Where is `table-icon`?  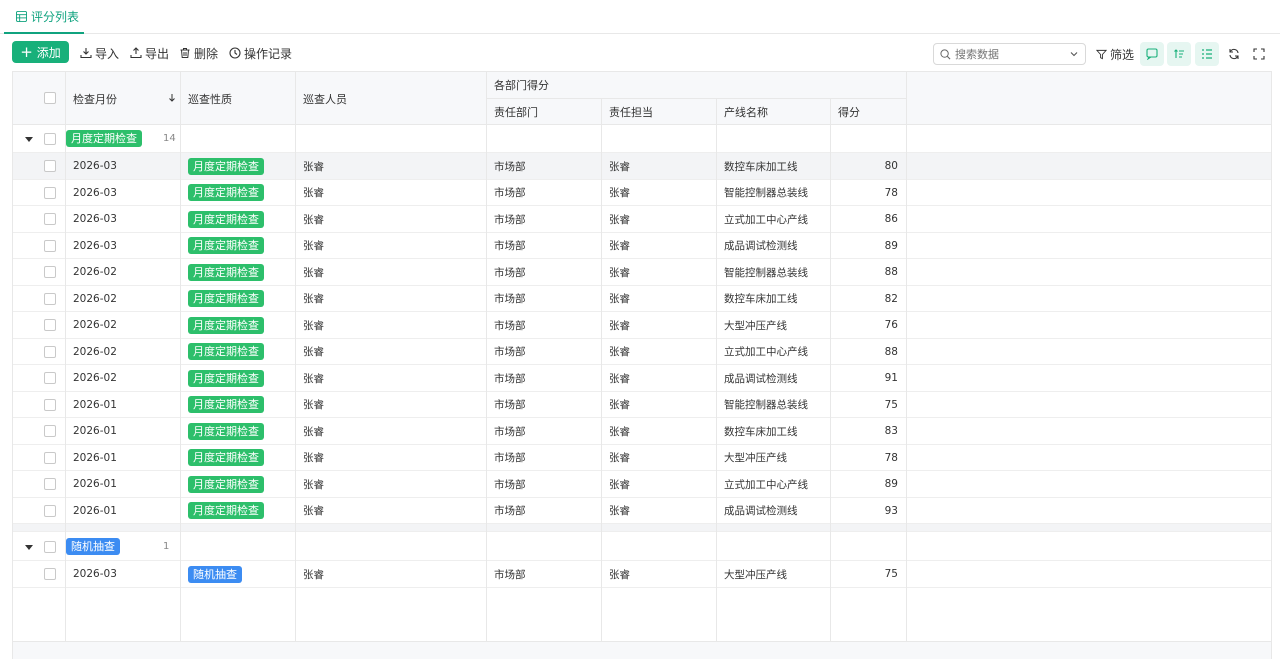 table-icon is located at coordinates (21, 16).